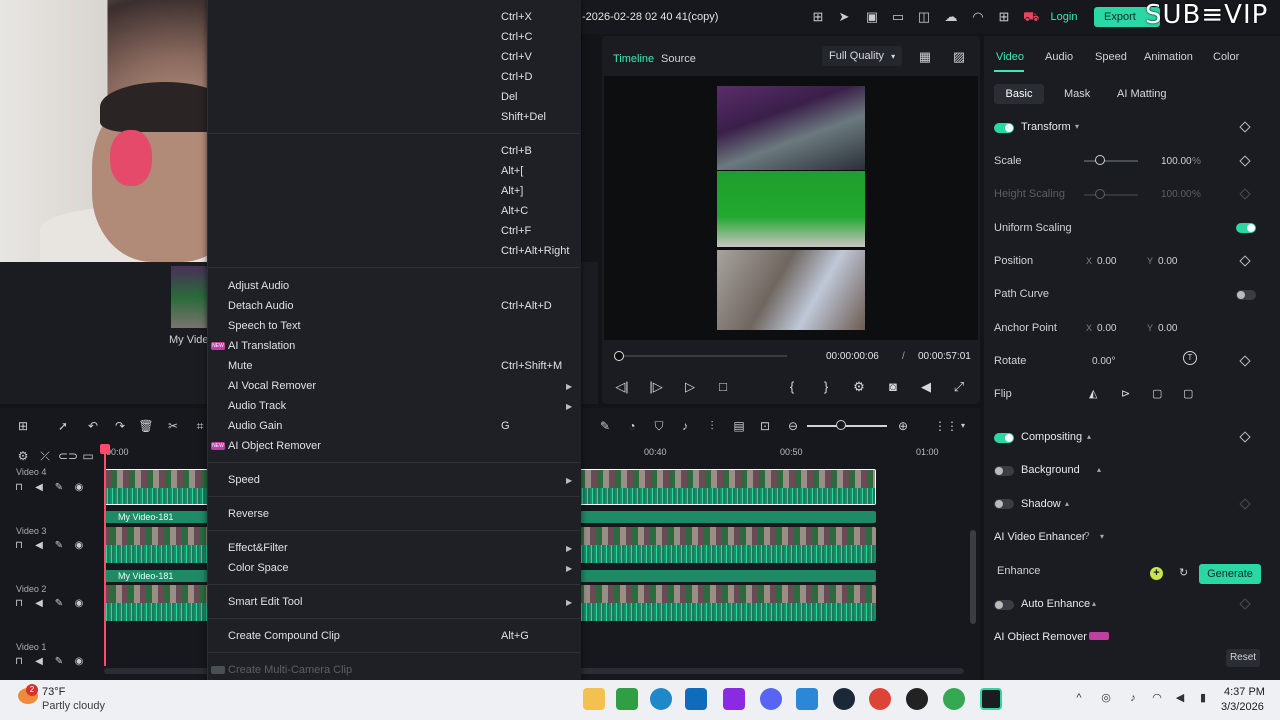  I want to click on menu-item-adjust-audio: Adjust Audio, so click(258, 286).